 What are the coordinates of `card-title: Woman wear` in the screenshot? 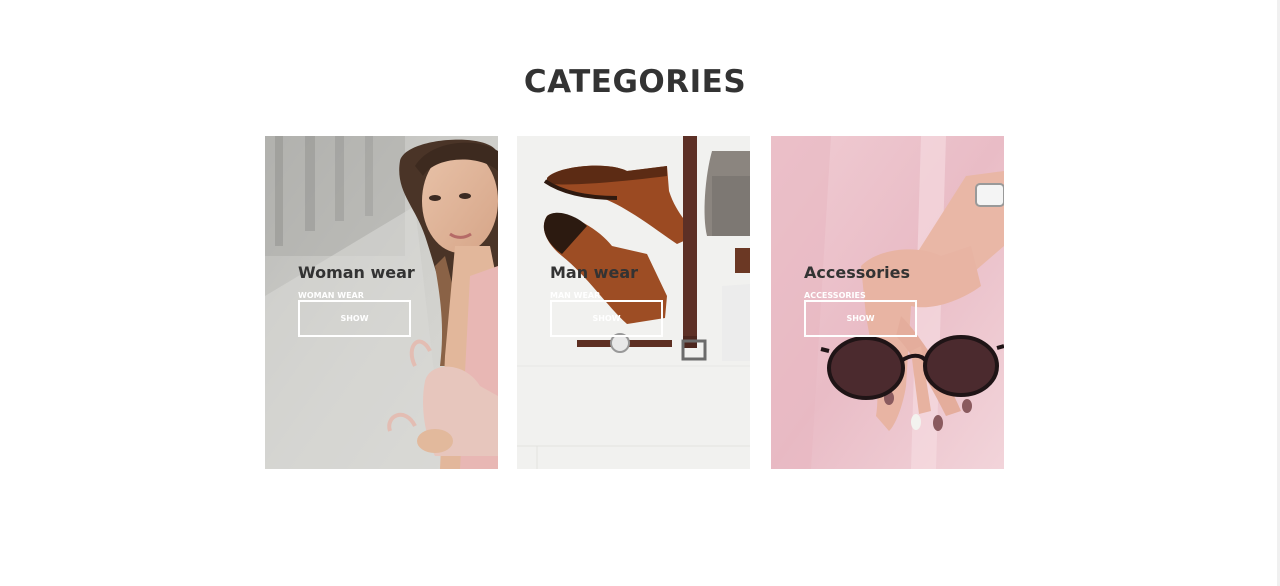 It's located at (356, 272).